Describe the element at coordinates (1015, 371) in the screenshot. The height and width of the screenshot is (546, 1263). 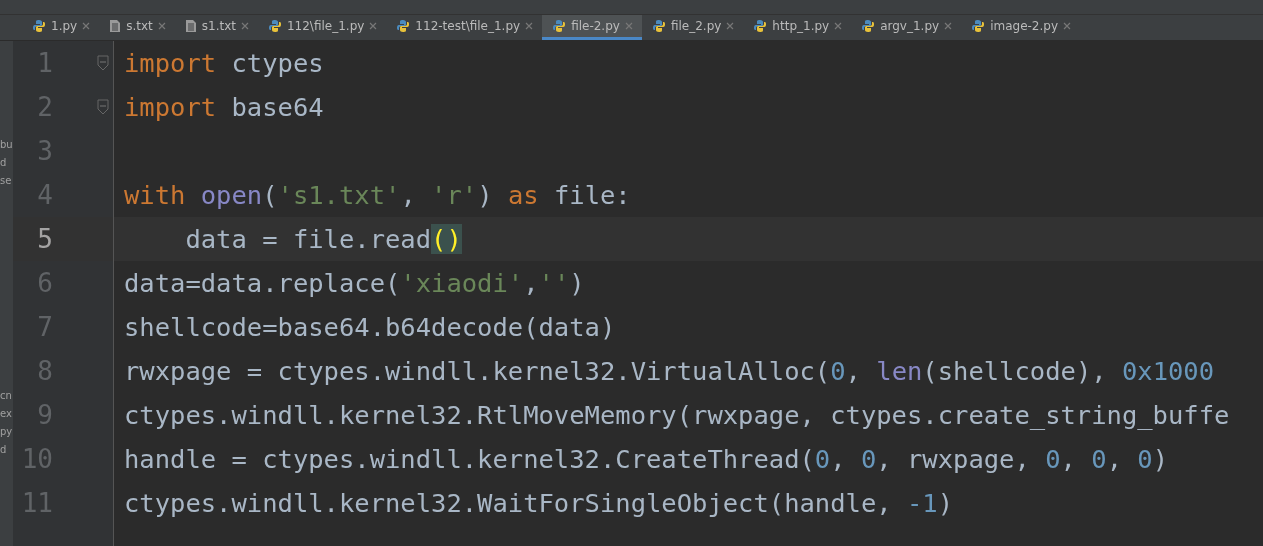
I see `code-text: (shellcode),` at that location.